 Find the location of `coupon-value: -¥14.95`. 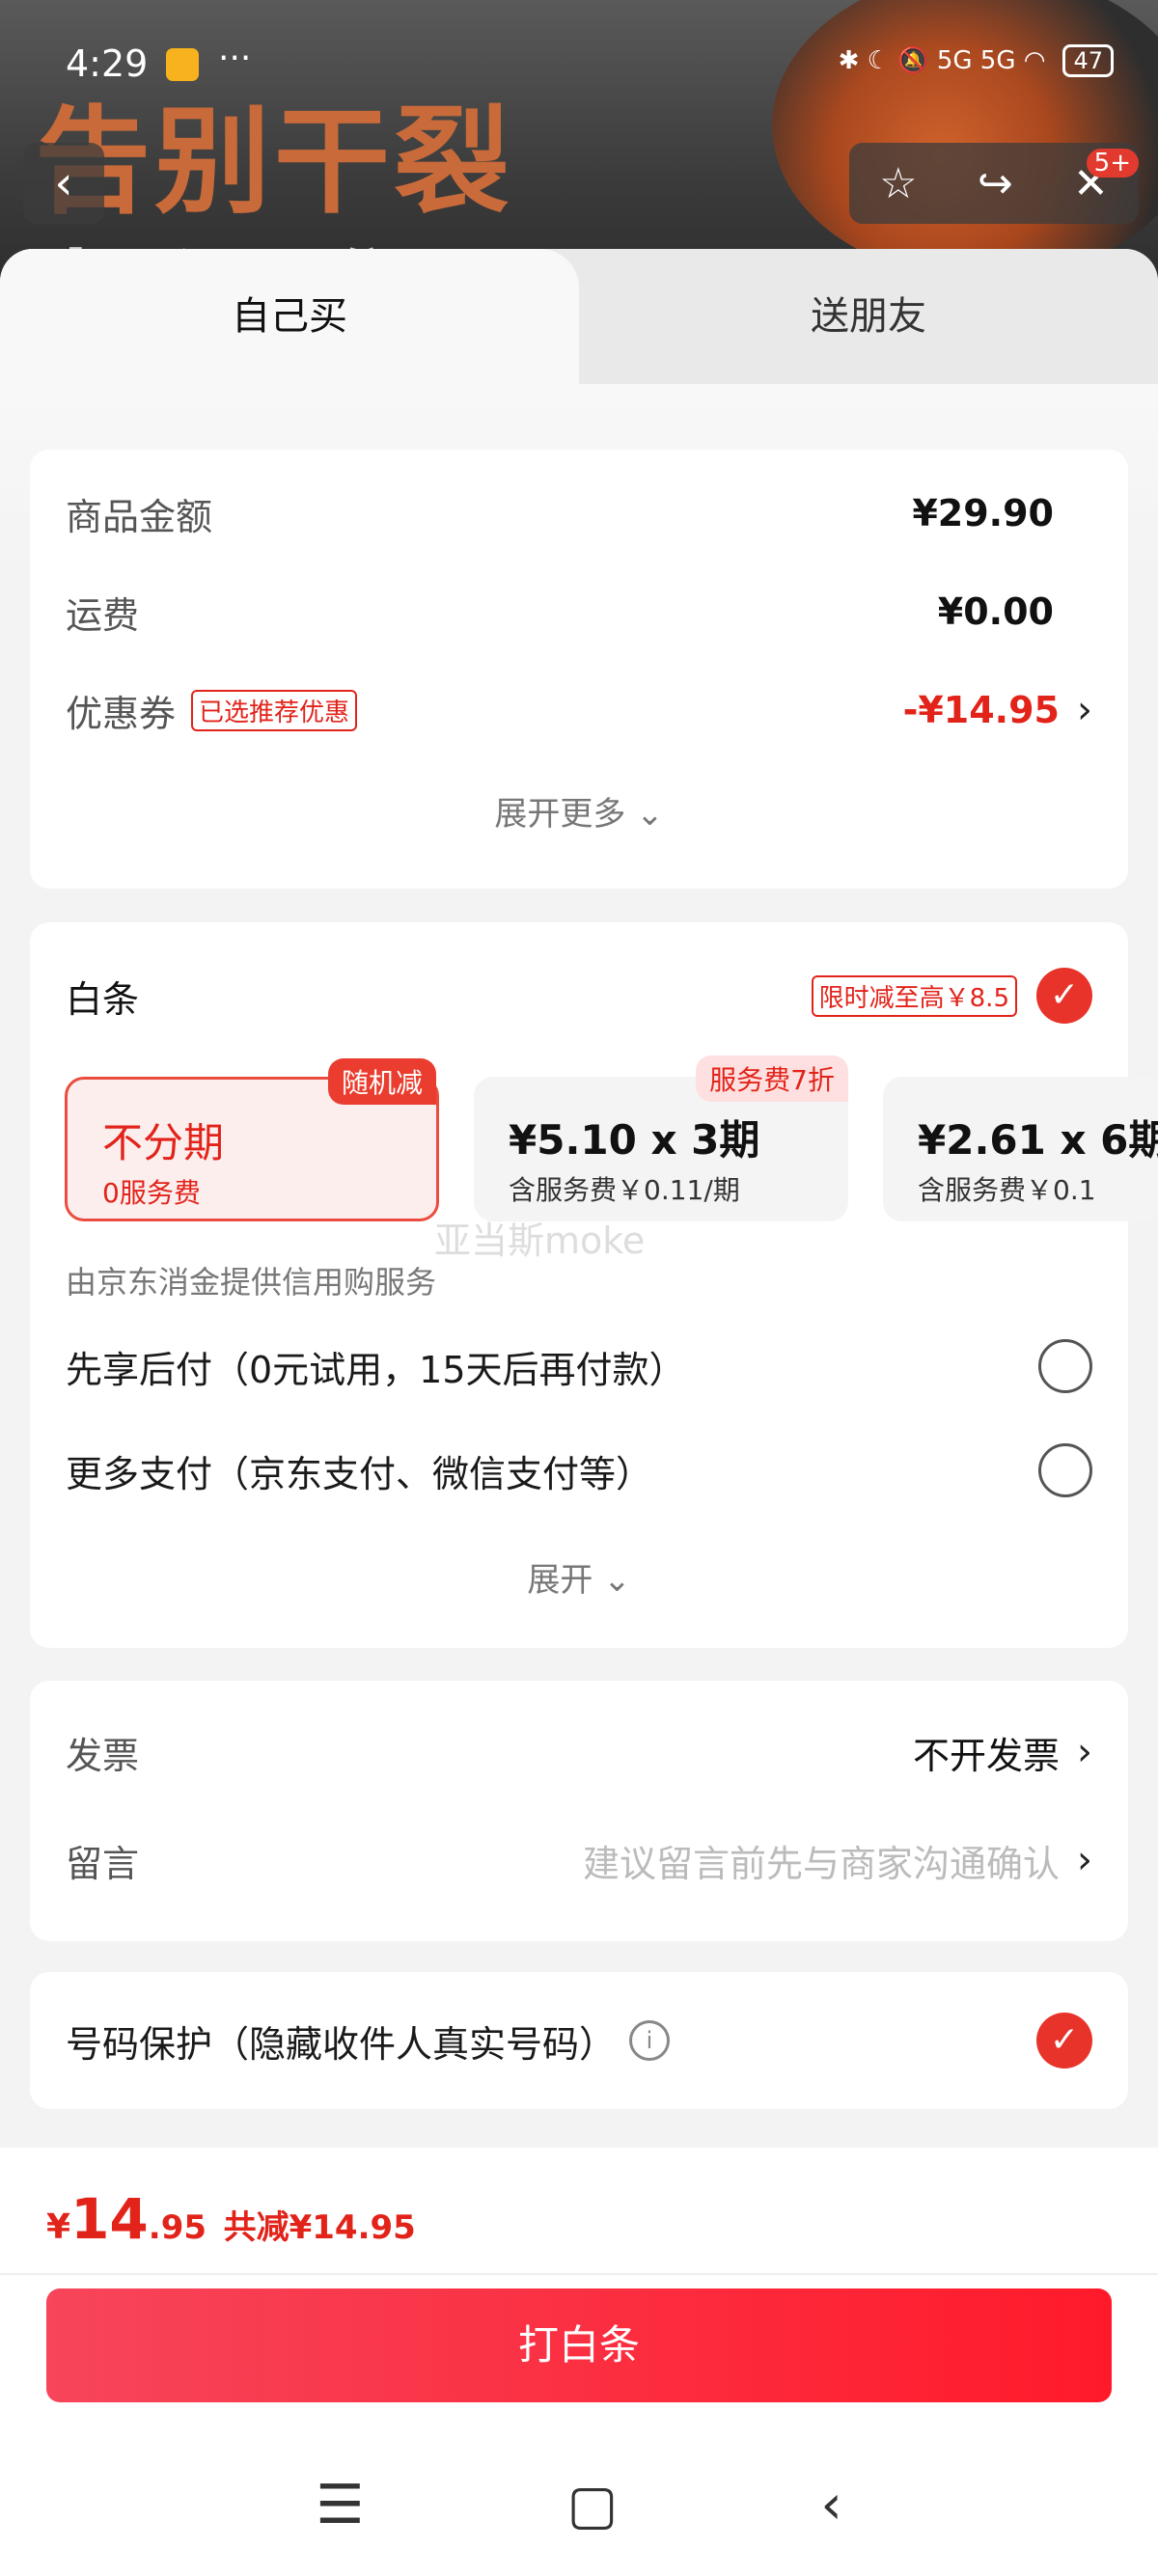

coupon-value: -¥14.95 is located at coordinates (981, 710).